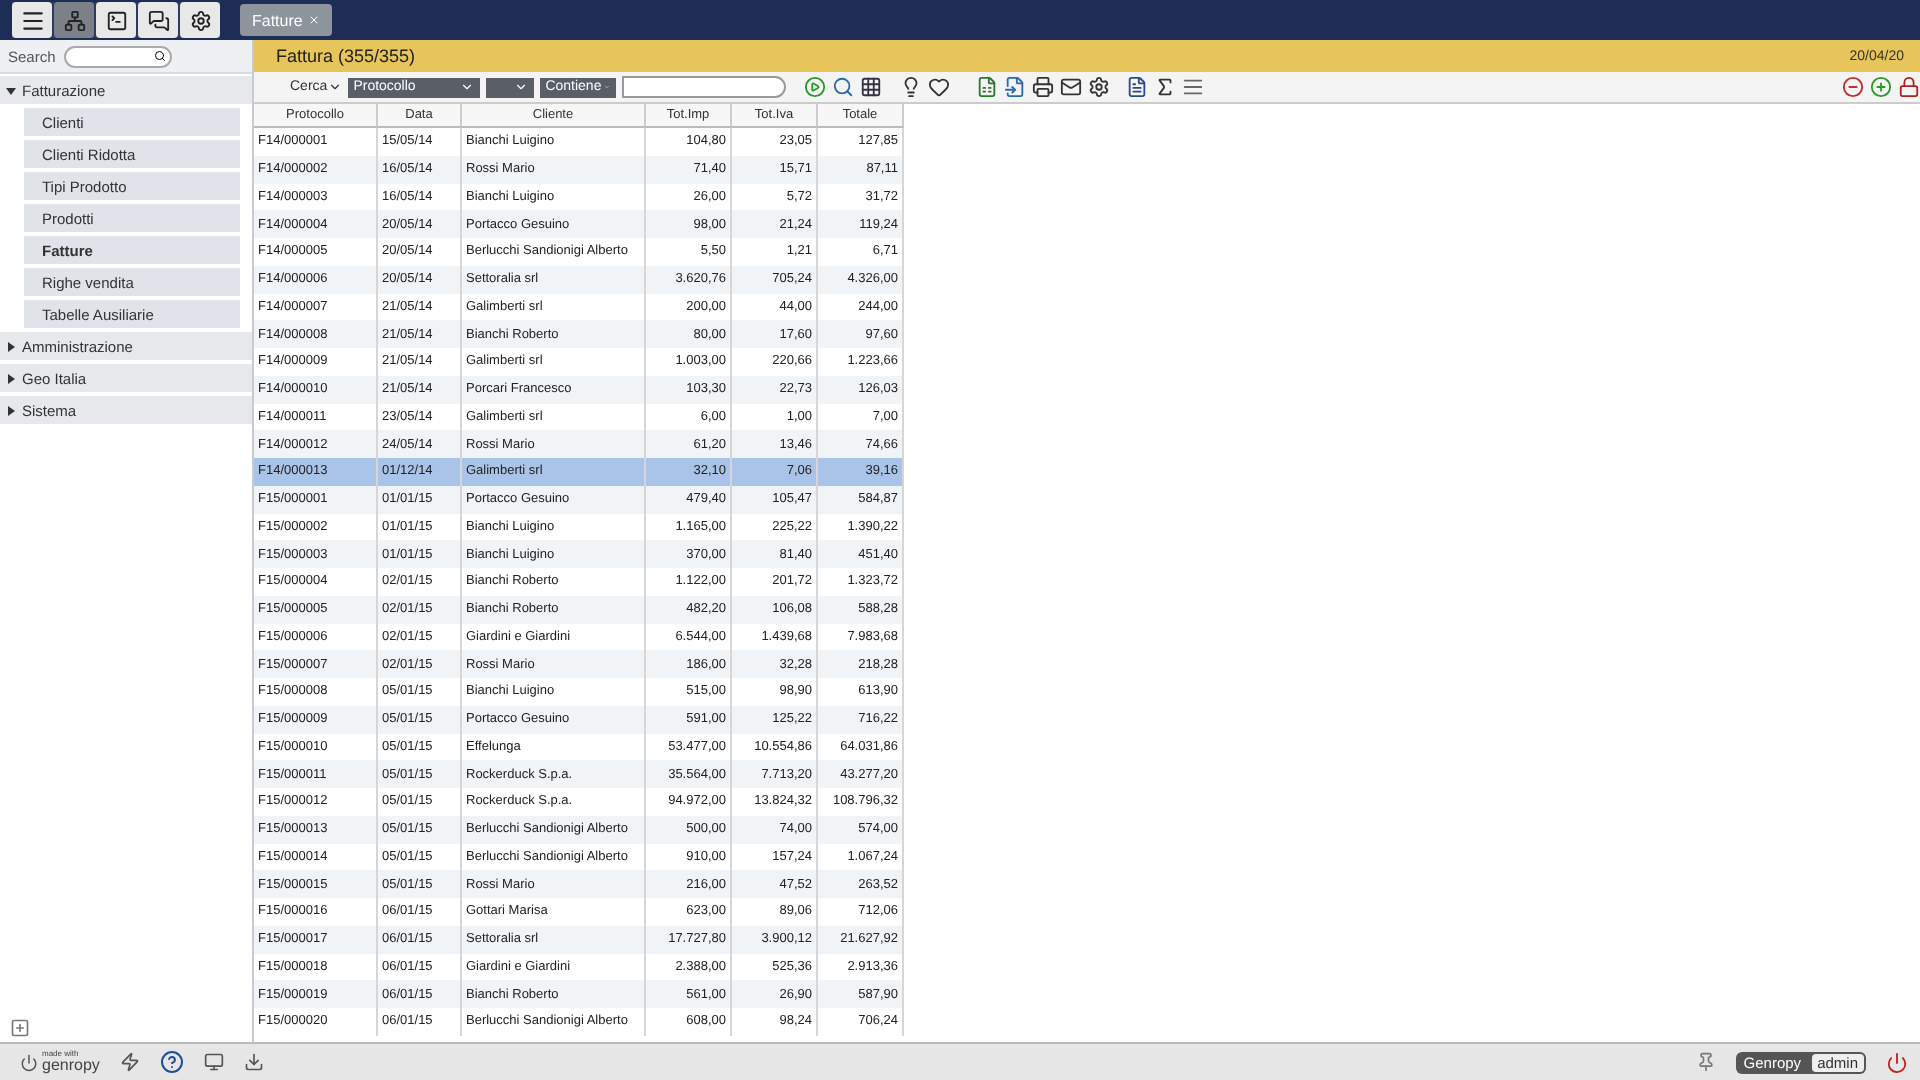  Describe the element at coordinates (213, 1062) in the screenshot. I see `monitor-icon` at that location.